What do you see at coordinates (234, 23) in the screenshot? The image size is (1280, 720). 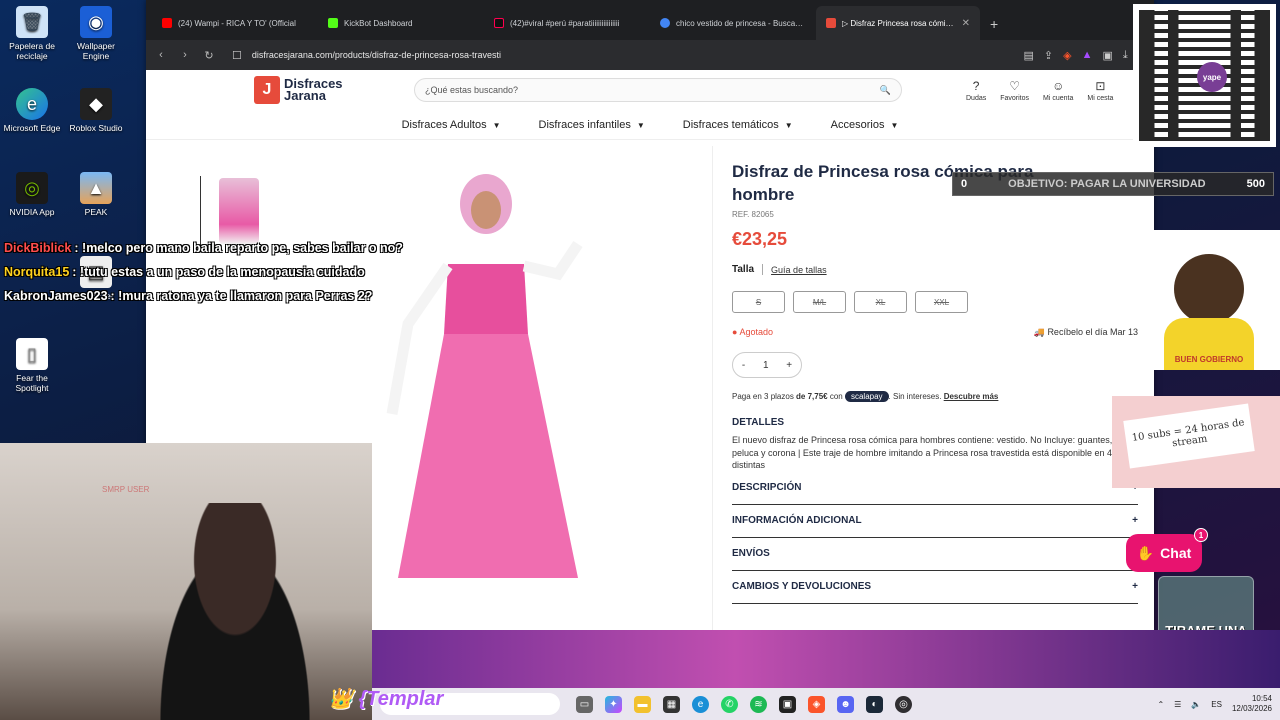 I see `browser-tab: (24) Wampi - RICA Y TO' (Official` at bounding box center [234, 23].